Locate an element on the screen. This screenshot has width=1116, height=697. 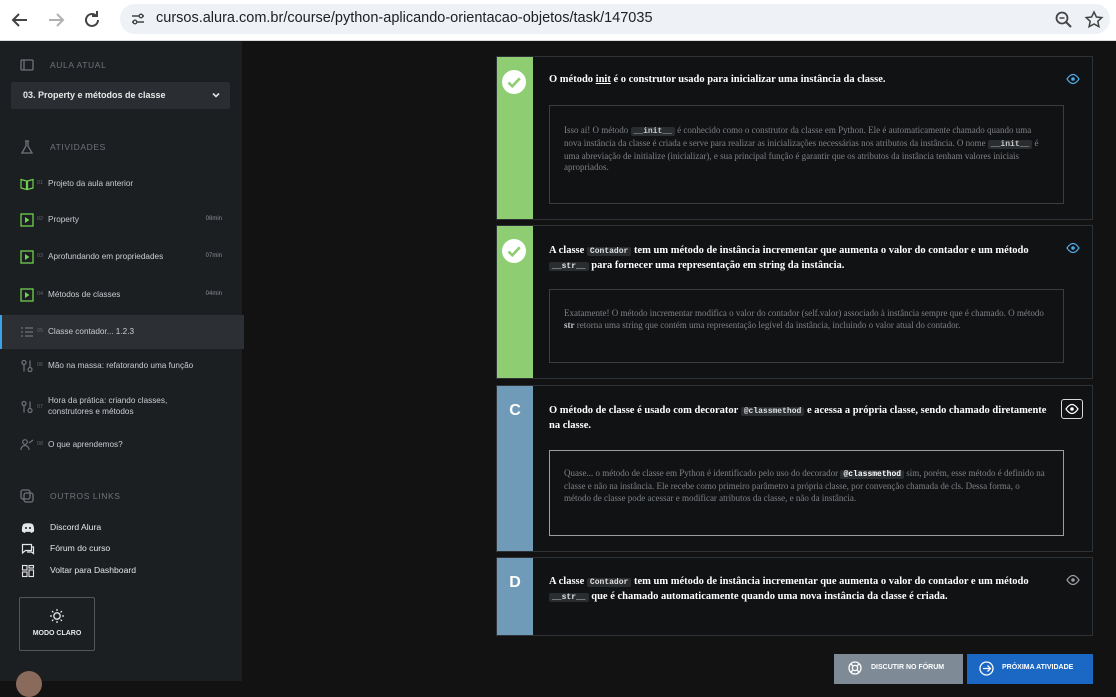
activity-label: O que aprendemos? is located at coordinates (85, 444).